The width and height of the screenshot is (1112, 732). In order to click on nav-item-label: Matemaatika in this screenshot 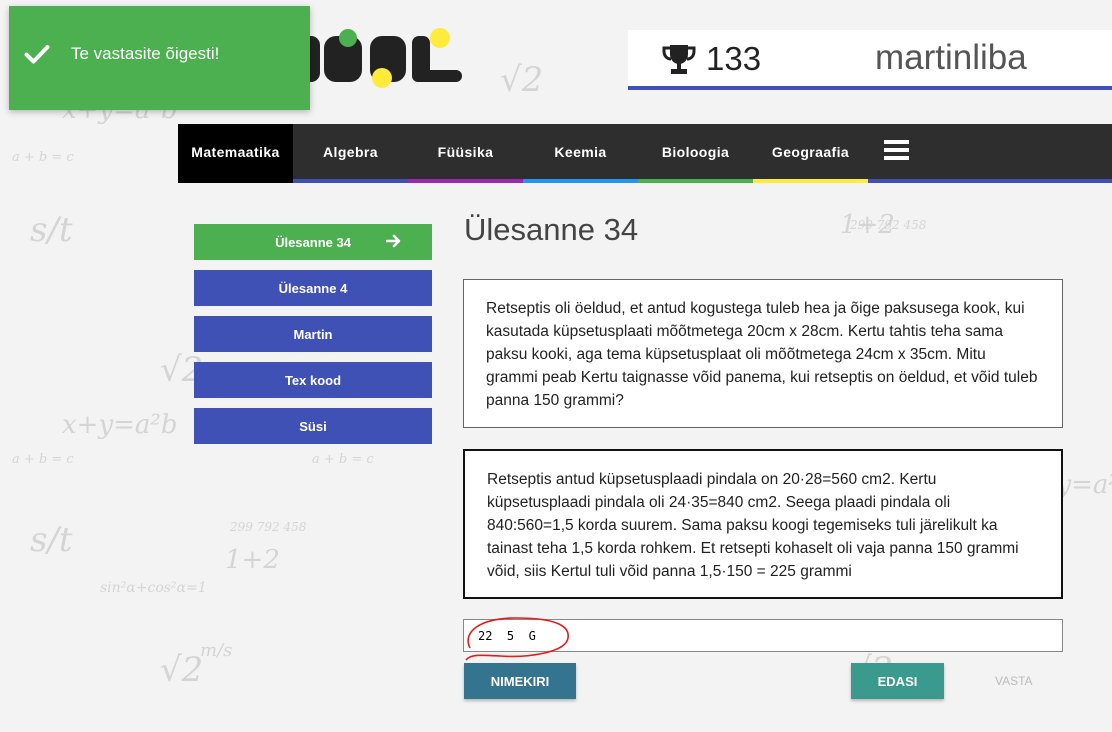, I will do `click(235, 151)`.